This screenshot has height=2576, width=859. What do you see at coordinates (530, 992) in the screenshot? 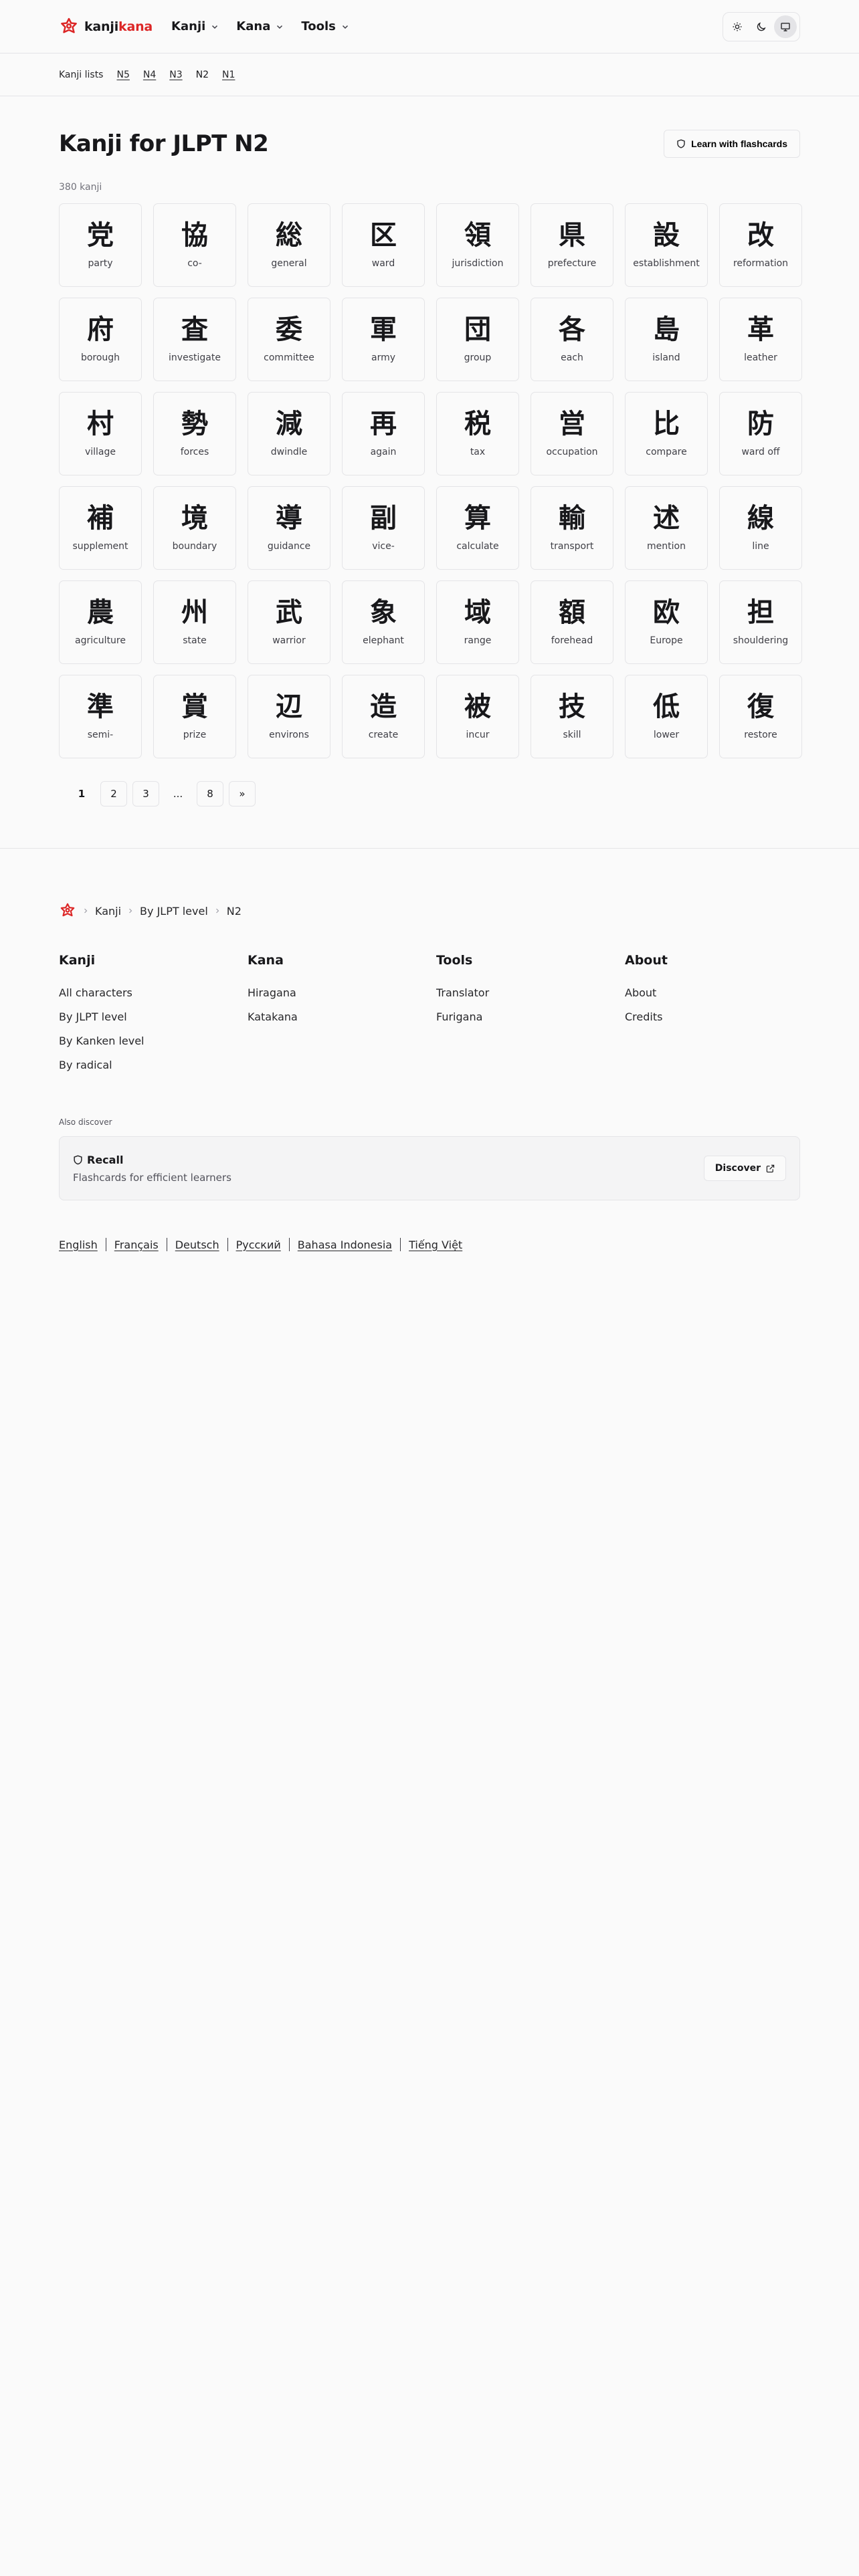
I see `footer-link-translator: Translator` at bounding box center [530, 992].